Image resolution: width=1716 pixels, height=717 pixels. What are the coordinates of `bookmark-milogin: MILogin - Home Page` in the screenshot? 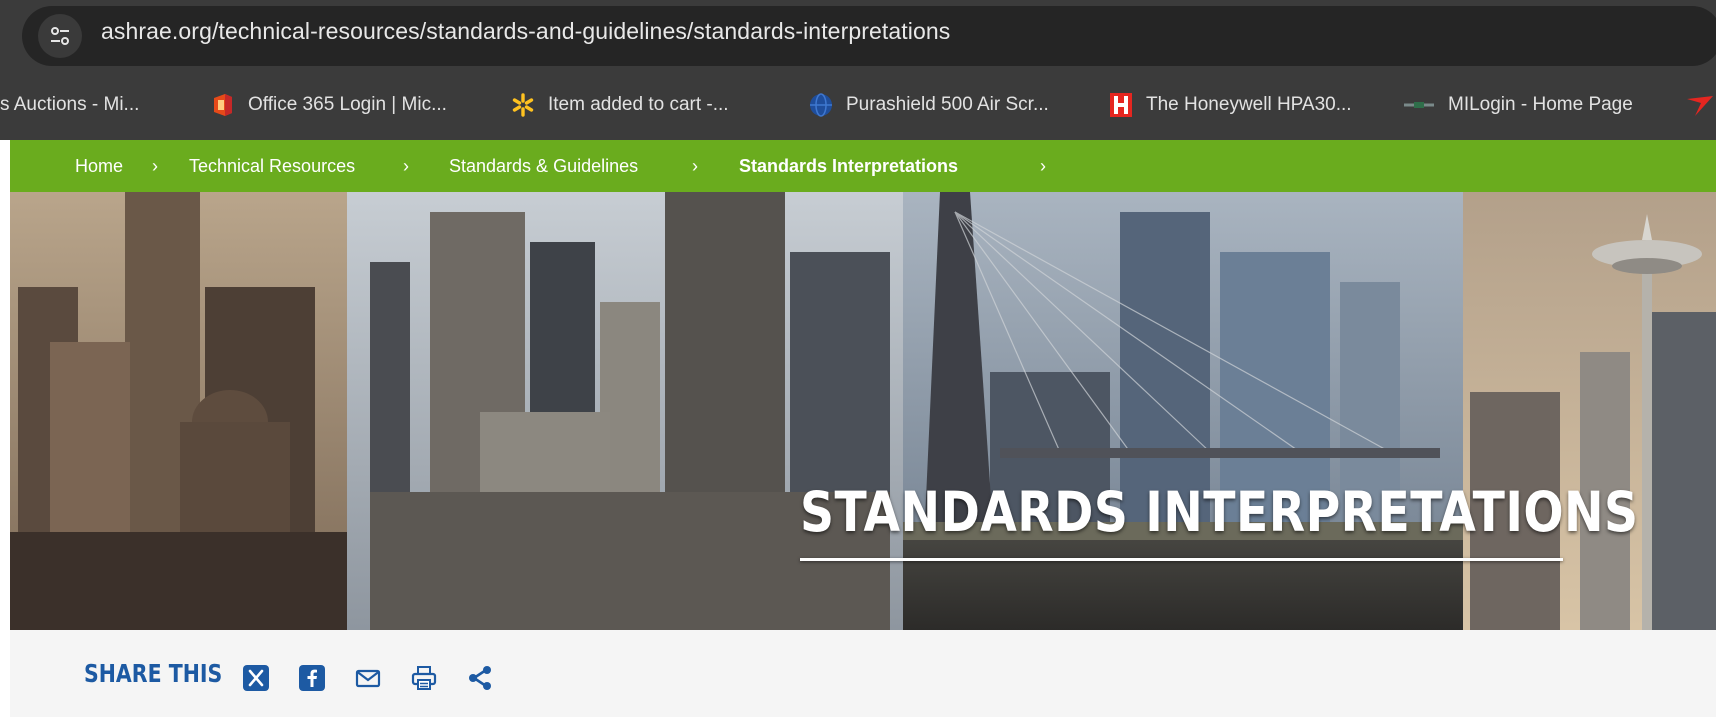 It's located at (1517, 105).